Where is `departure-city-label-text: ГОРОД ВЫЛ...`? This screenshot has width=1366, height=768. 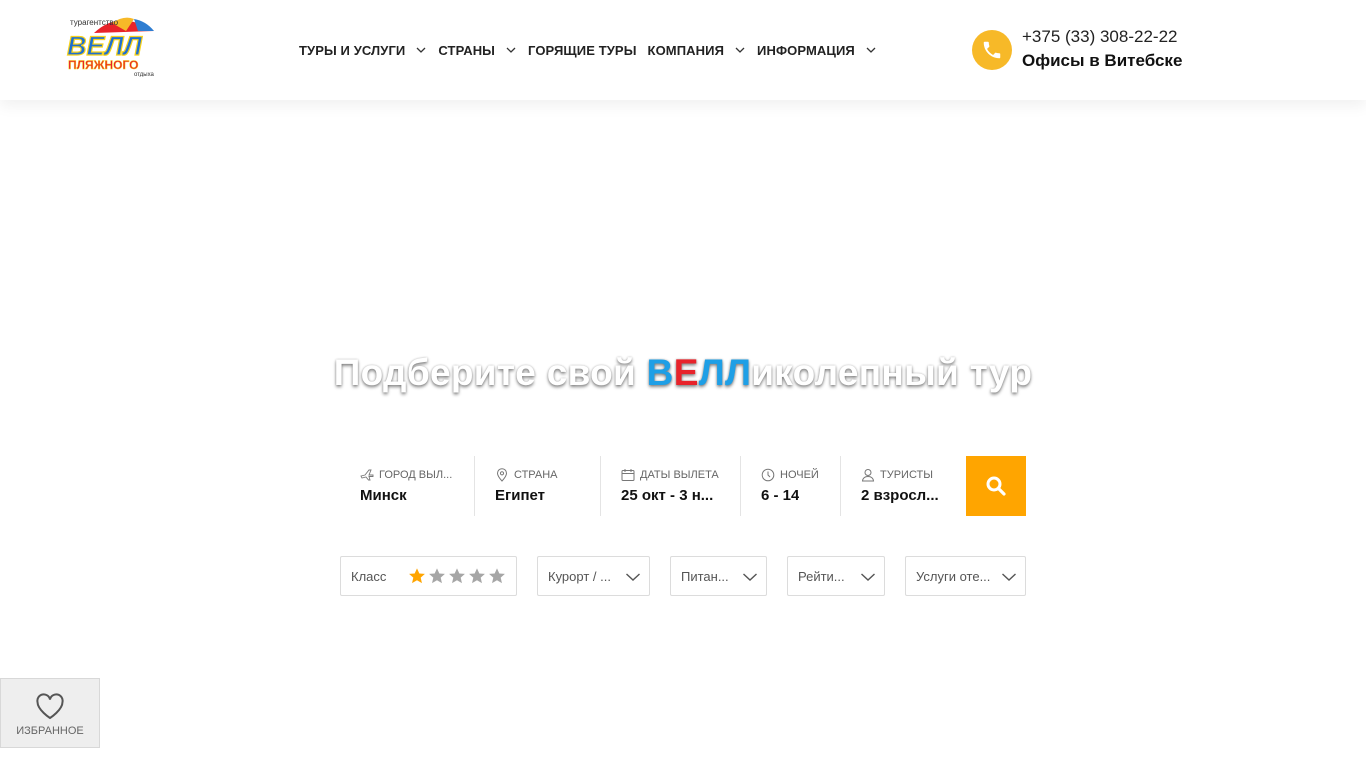
departure-city-label-text: ГОРОД ВЫЛ... is located at coordinates (416, 475).